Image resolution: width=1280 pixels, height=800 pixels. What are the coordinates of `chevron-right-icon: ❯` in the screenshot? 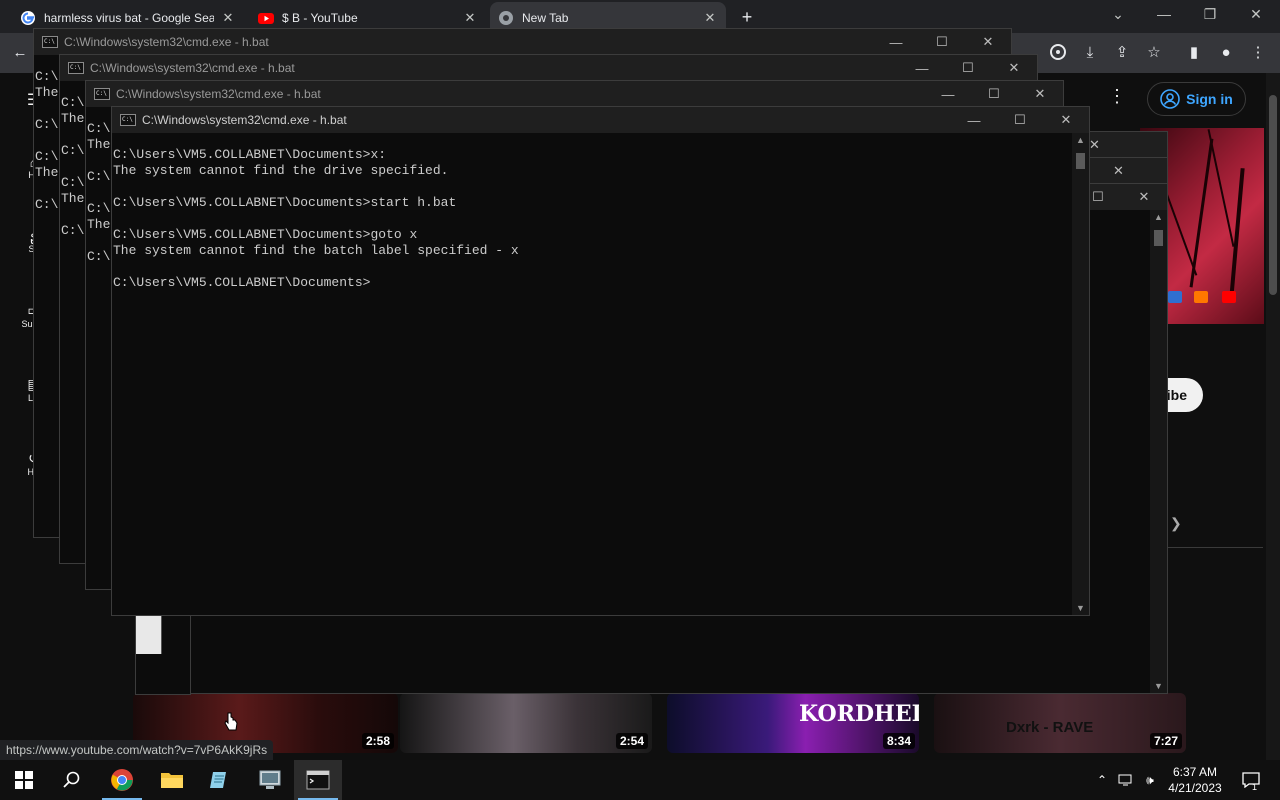 It's located at (1176, 523).